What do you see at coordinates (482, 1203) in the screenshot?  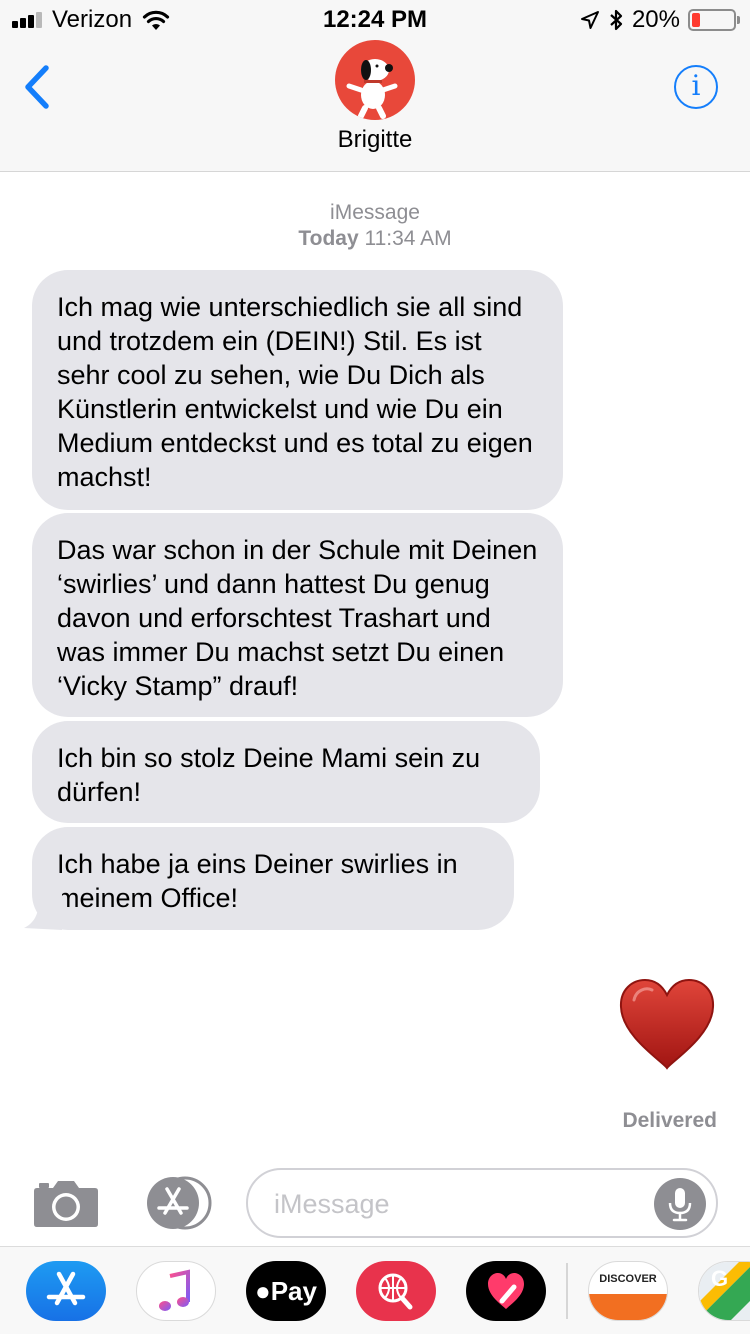 I see `message-input: iMessage` at bounding box center [482, 1203].